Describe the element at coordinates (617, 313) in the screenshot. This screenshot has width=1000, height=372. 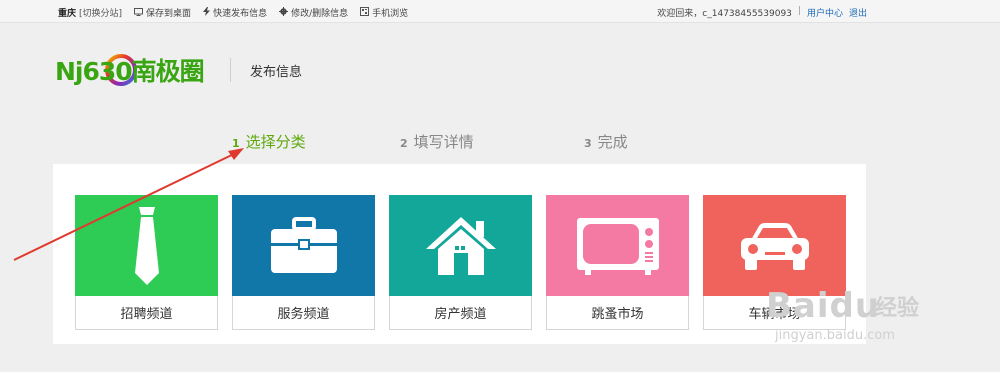
I see `category-label: 跳蚤市场` at that location.